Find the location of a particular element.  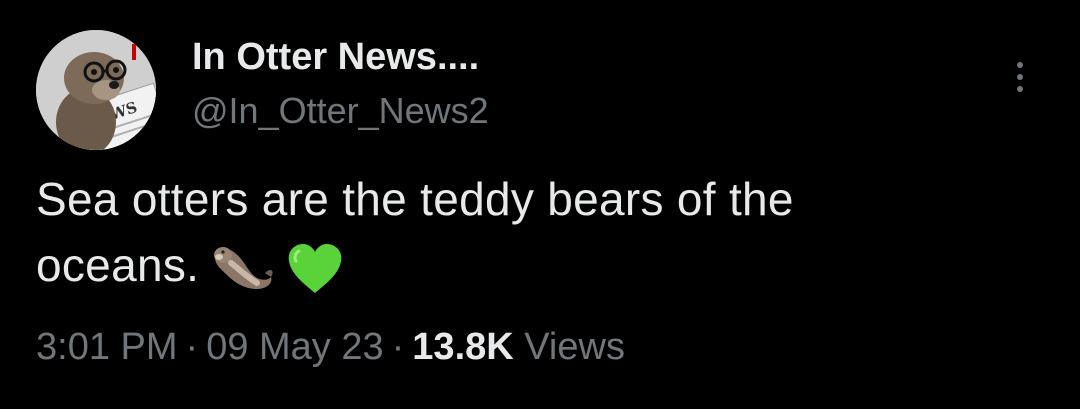

author-handle: @In_Otter_News2 is located at coordinates (340, 111).